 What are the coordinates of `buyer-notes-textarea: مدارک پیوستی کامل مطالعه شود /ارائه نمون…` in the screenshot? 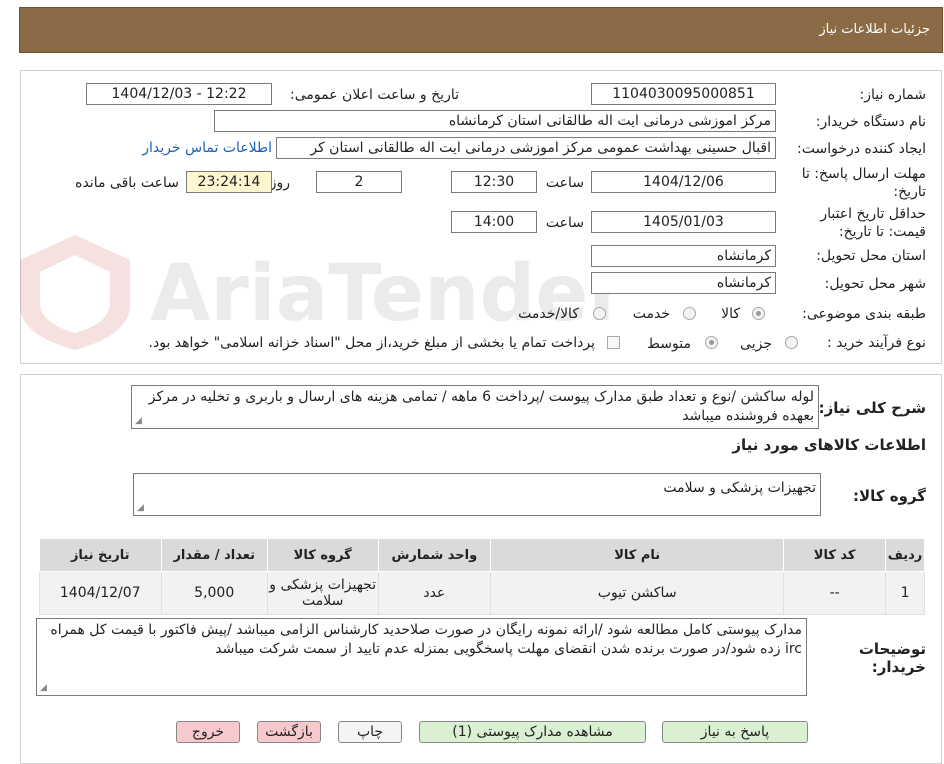 It's located at (421, 657).